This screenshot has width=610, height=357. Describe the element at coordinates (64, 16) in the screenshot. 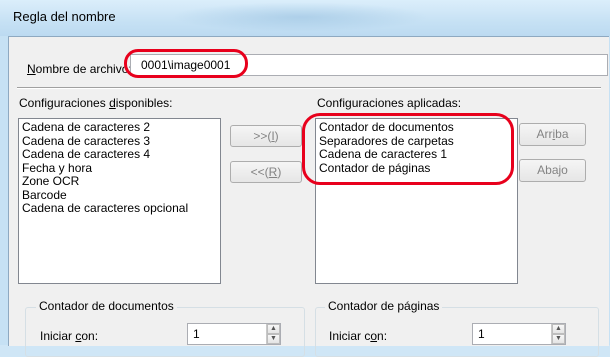

I see `window-title: Regla del nombre` at that location.